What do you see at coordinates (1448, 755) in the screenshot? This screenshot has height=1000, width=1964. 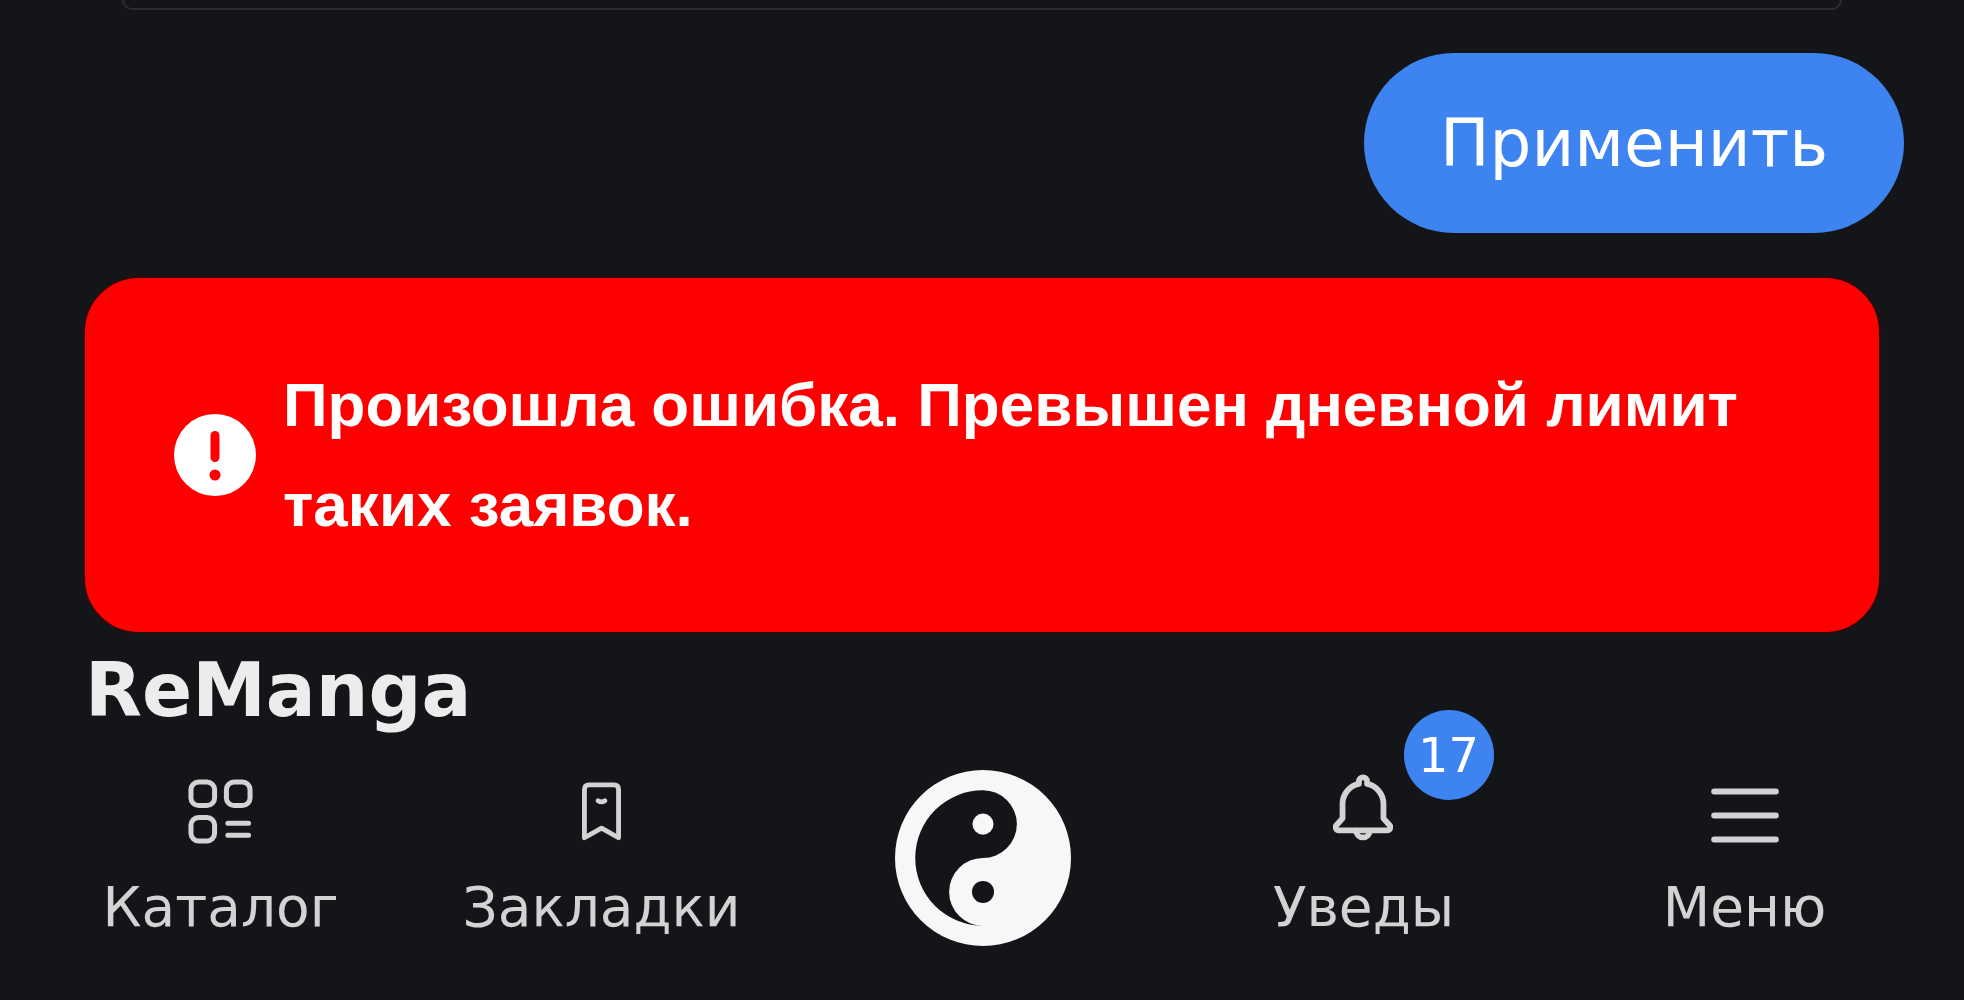 I see `notification-count-badge: 17` at bounding box center [1448, 755].